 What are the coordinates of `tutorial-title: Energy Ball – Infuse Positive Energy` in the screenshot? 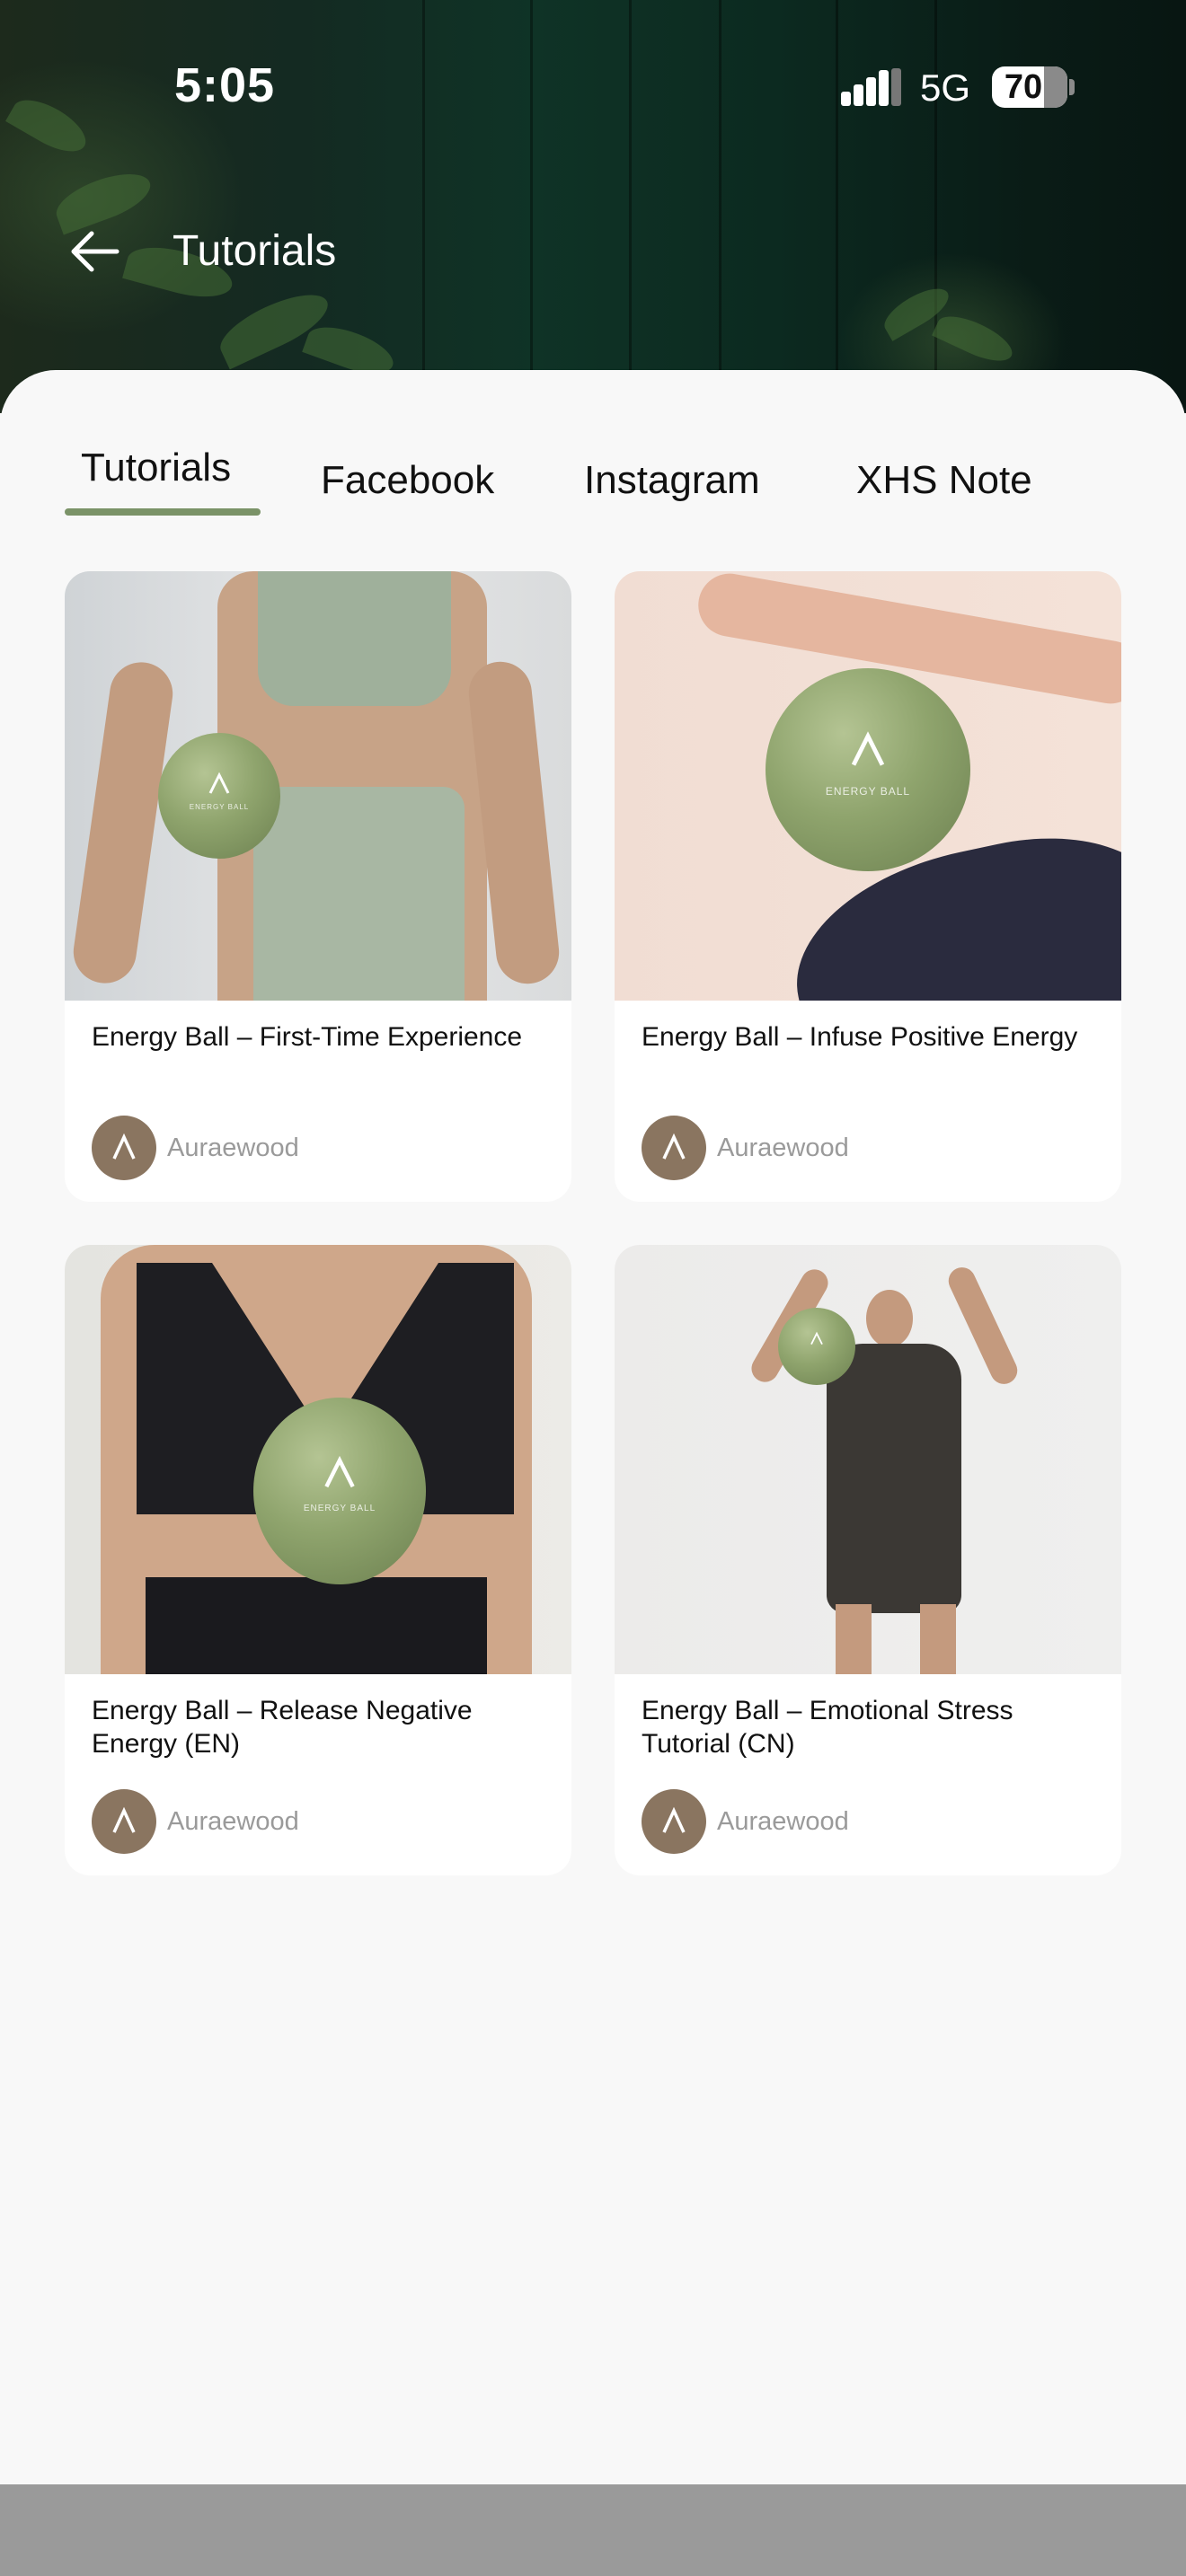 It's located at (860, 1037).